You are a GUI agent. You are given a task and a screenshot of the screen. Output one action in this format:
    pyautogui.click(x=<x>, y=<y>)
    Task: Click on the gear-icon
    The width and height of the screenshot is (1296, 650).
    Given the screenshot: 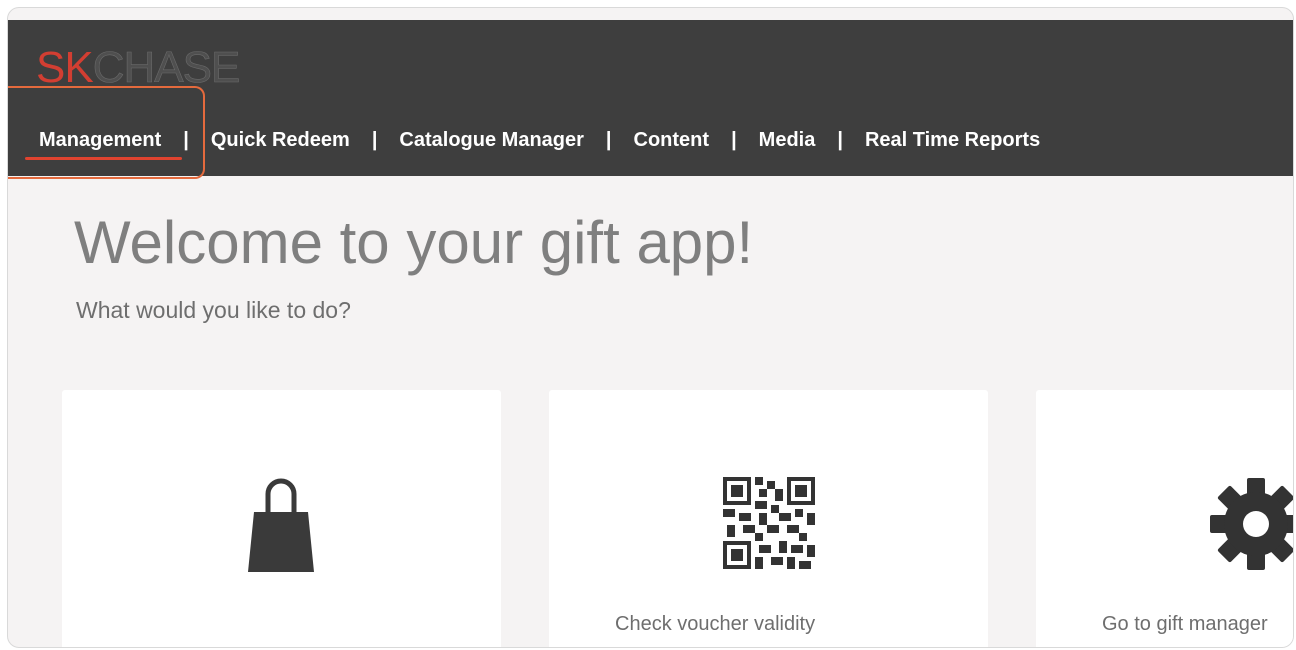 What is the action you would take?
    pyautogui.click(x=1251, y=524)
    